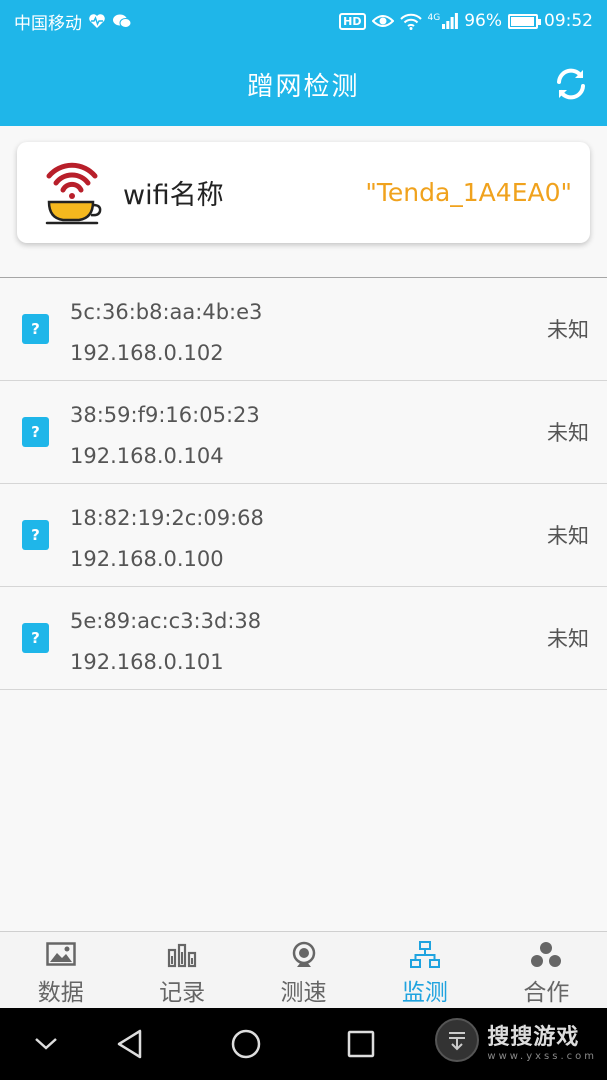  I want to click on tab-label: 数据, so click(60, 993).